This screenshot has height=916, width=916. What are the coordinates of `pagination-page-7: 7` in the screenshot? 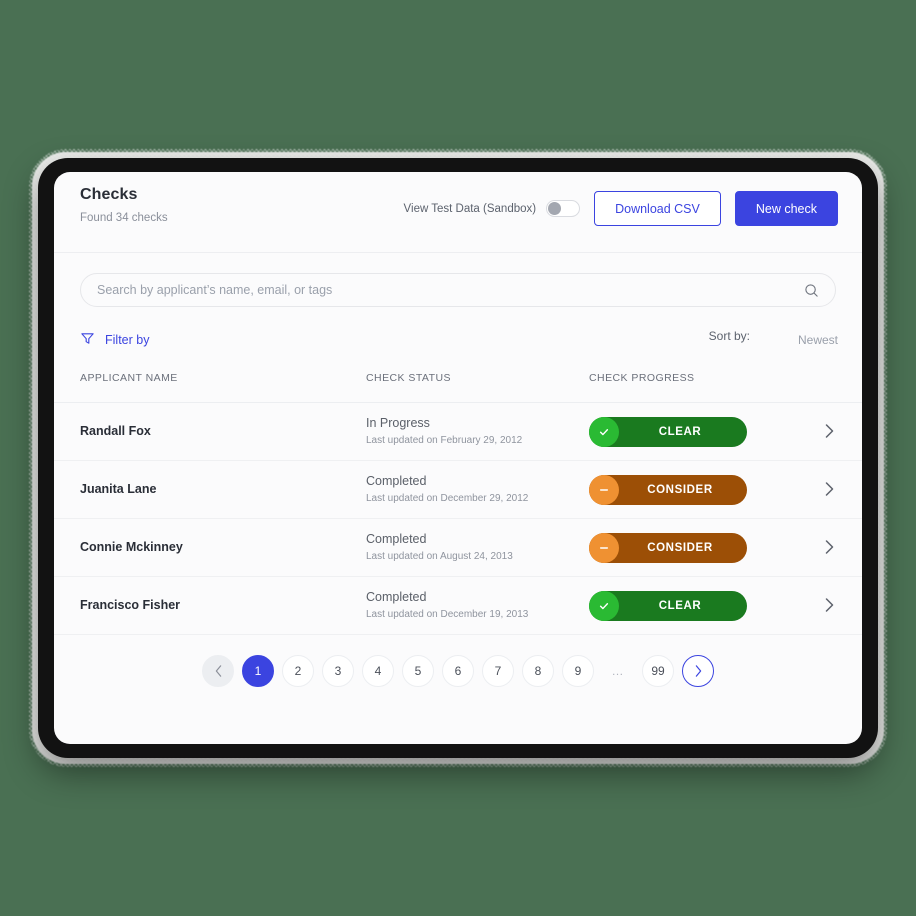 It's located at (498, 671).